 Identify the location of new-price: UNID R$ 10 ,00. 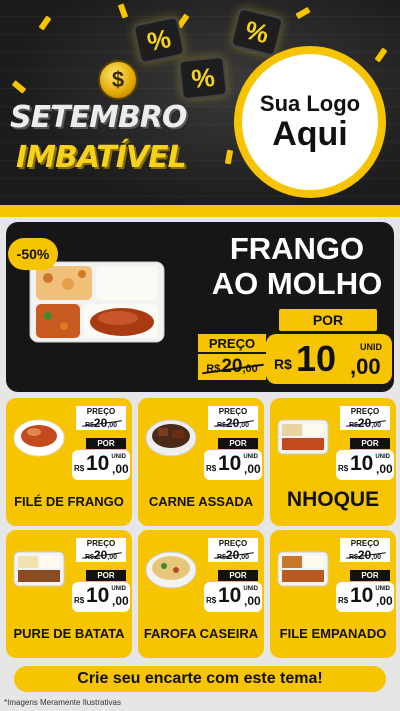
(329, 359).